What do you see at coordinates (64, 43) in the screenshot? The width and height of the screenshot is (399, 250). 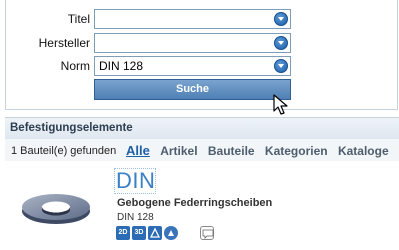 I see `hersteller-label: Hersteller` at bounding box center [64, 43].